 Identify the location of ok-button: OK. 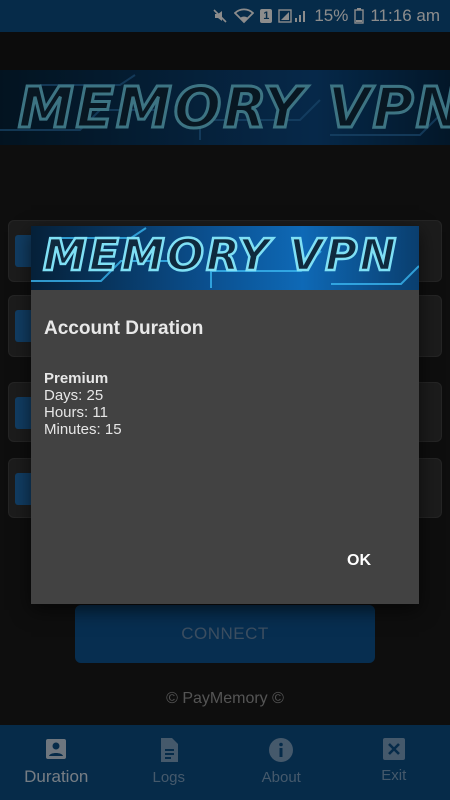
(359, 561).